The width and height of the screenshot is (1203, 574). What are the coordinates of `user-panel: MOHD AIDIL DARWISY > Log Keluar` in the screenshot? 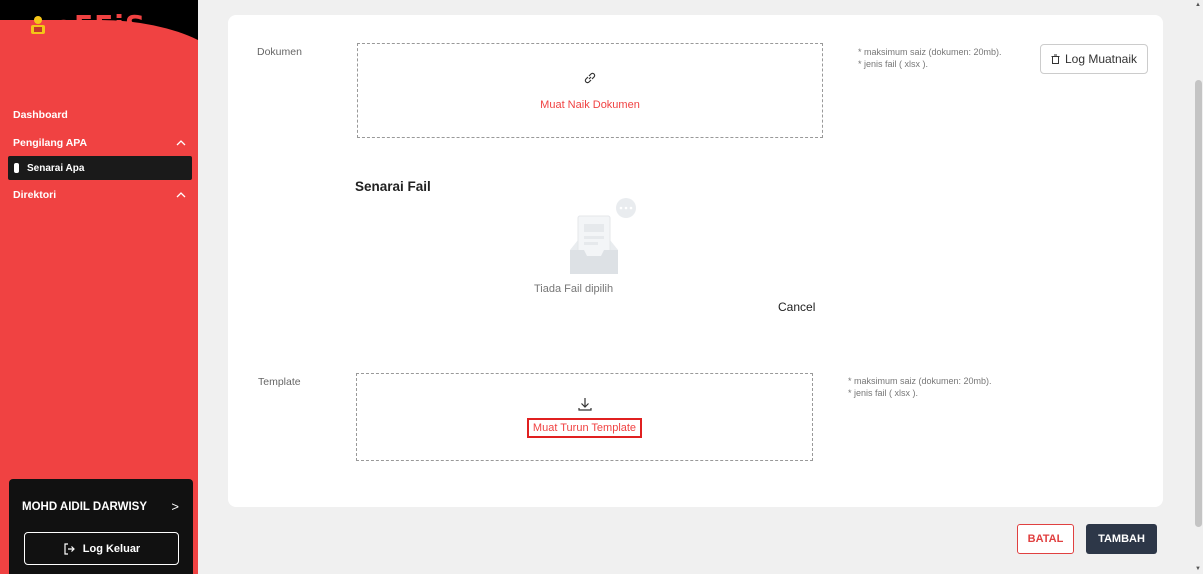 It's located at (101, 526).